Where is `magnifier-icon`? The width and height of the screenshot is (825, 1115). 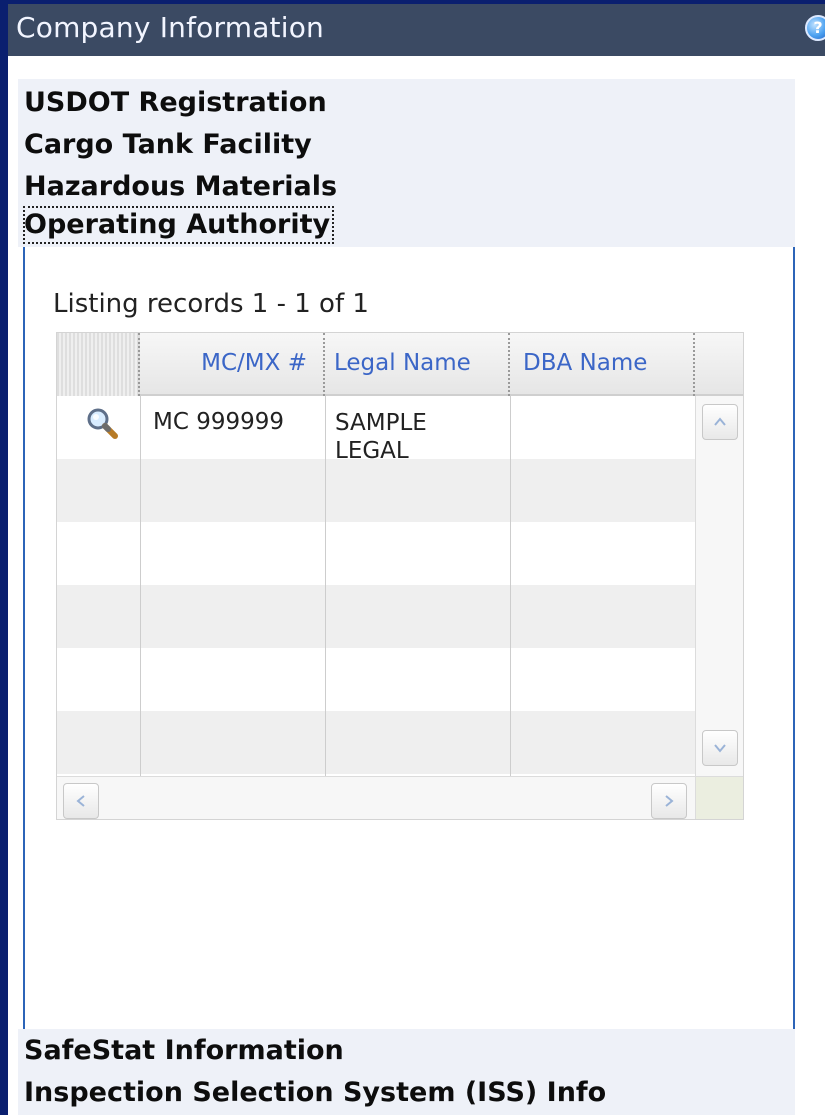 magnifier-icon is located at coordinates (102, 423).